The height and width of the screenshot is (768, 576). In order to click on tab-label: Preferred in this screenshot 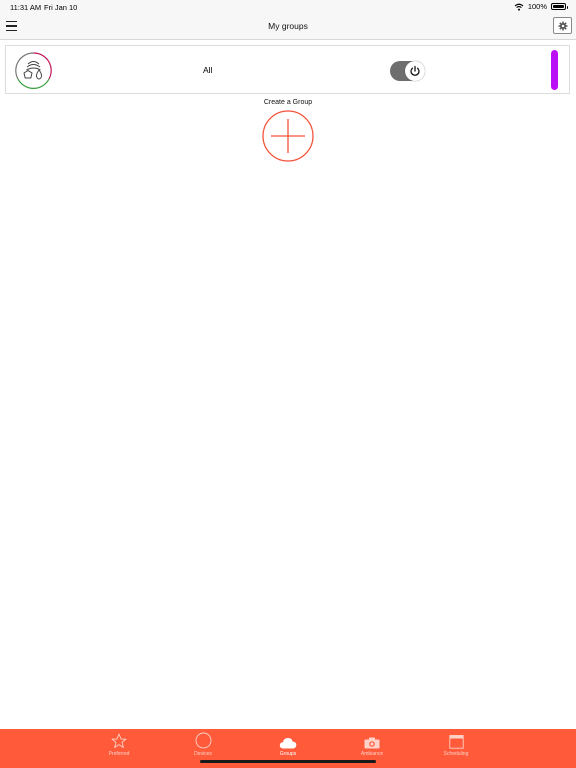, I will do `click(119, 754)`.